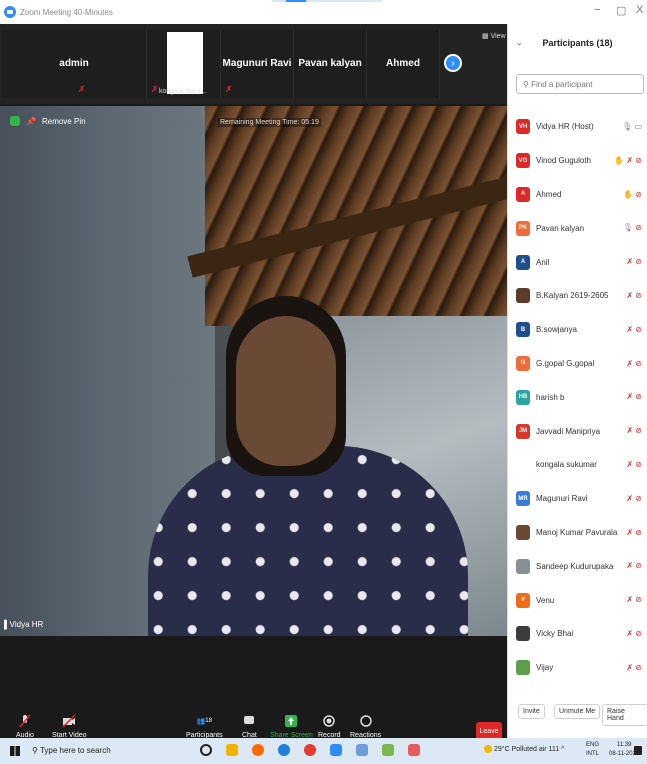 This screenshot has width=647, height=764. I want to click on file-explorer-icon, so click(232, 750).